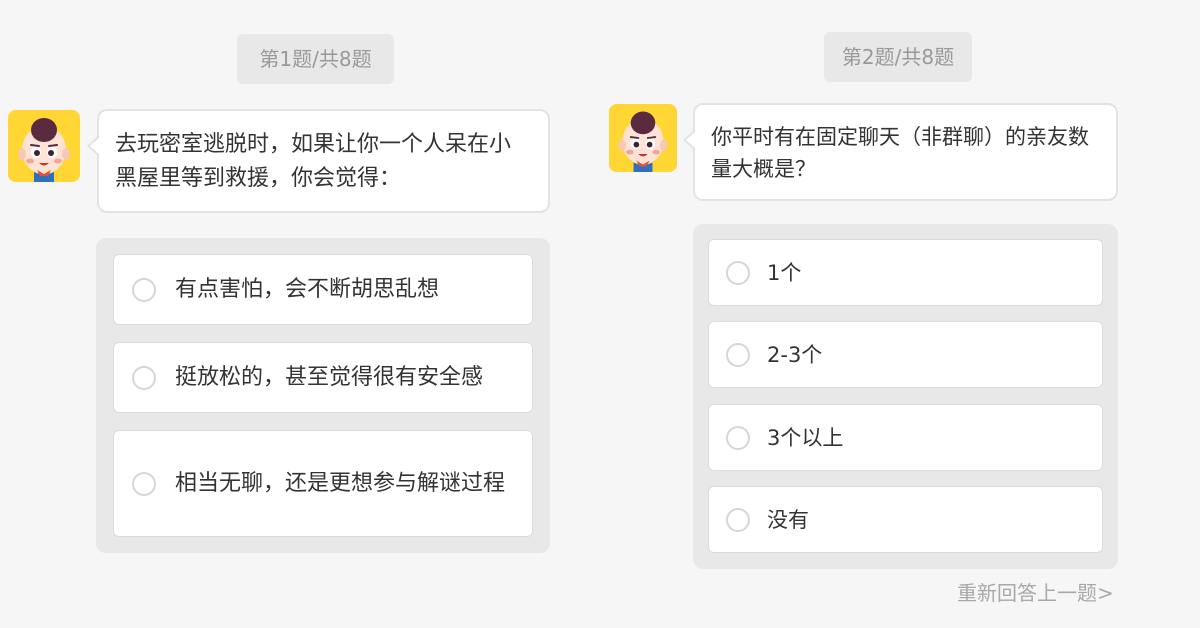 This screenshot has width=1200, height=628. Describe the element at coordinates (340, 483) in the screenshot. I see `answer-option-label: 相当无聊，还是更想参与解谜过程` at that location.